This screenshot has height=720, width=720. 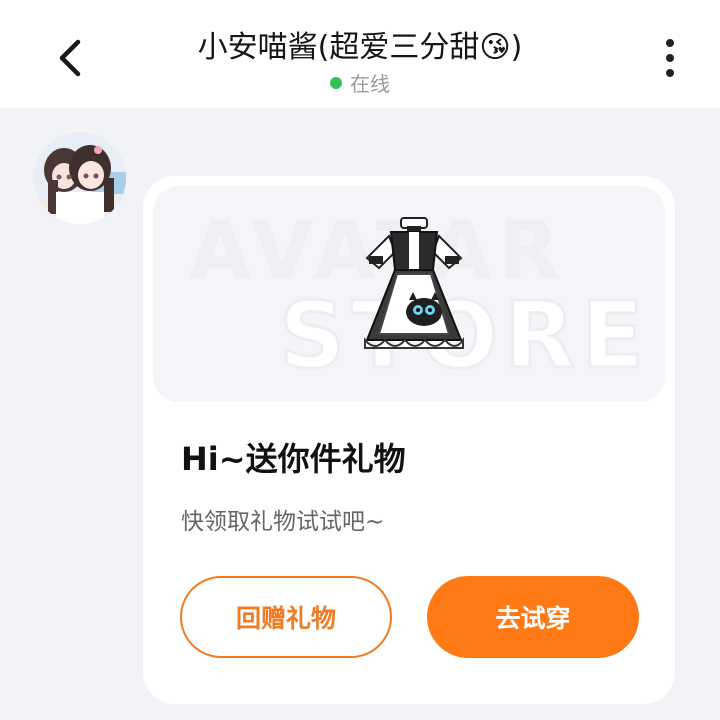 What do you see at coordinates (293, 459) in the screenshot?
I see `gift-title: Hi~送你件礼物` at bounding box center [293, 459].